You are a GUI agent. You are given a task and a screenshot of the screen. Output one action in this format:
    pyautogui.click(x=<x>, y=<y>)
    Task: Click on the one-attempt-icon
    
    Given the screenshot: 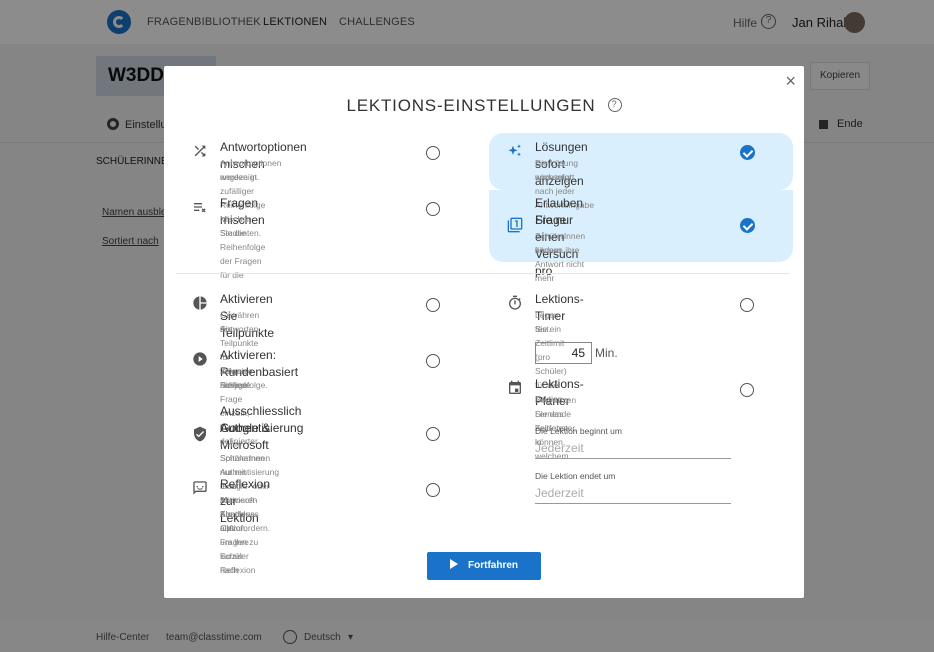 What is the action you would take?
    pyautogui.click(x=515, y=225)
    